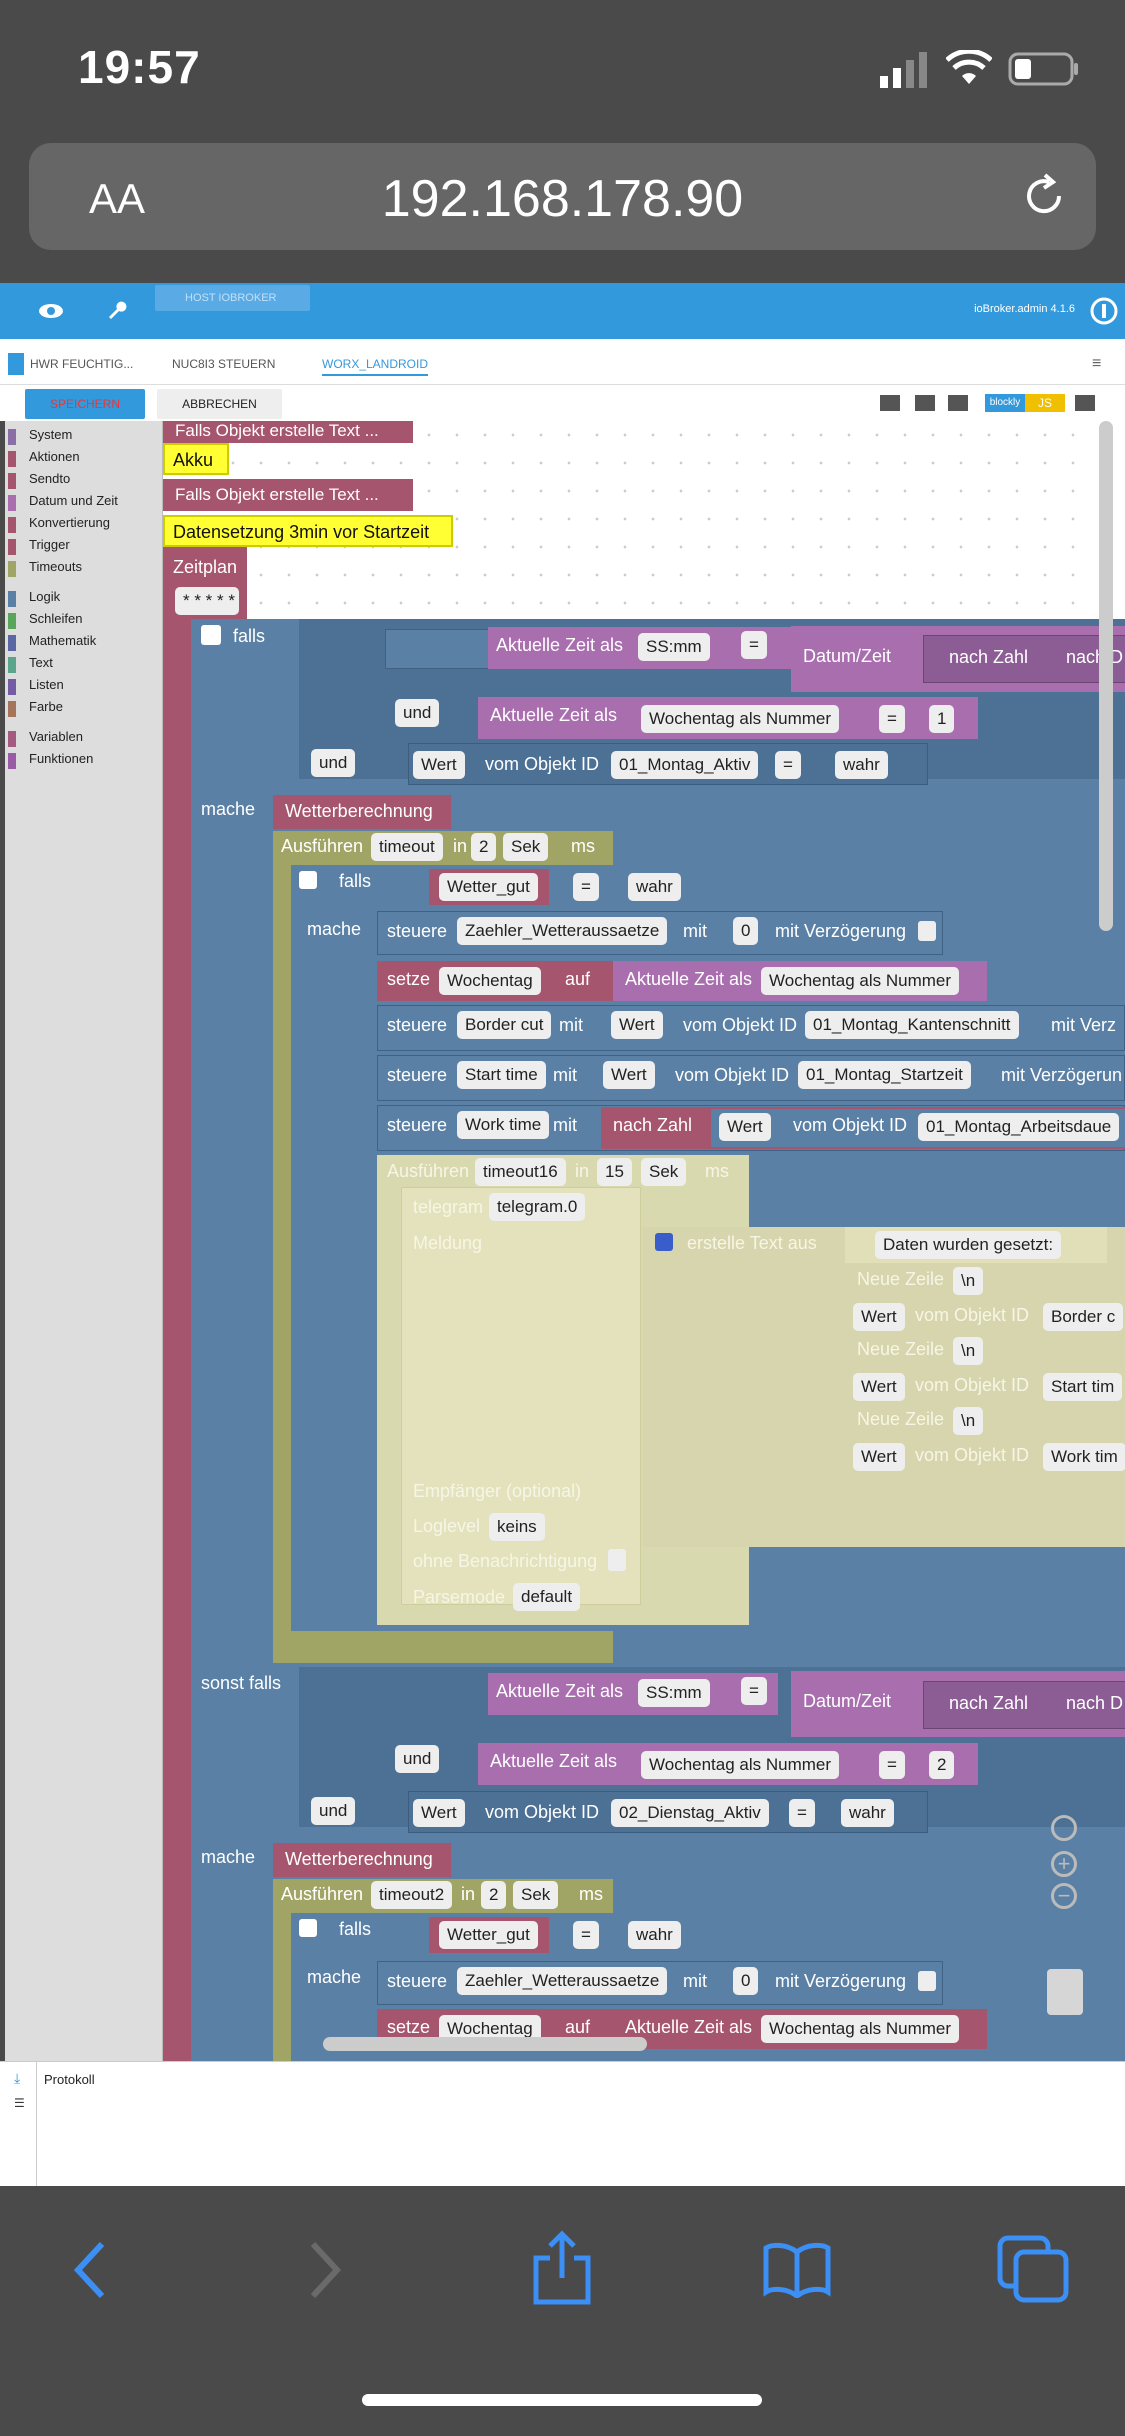 This screenshot has height=2436, width=1125. Describe the element at coordinates (685, 765) in the screenshot. I see `objekt-id: 01_Montag_Aktiv` at that location.